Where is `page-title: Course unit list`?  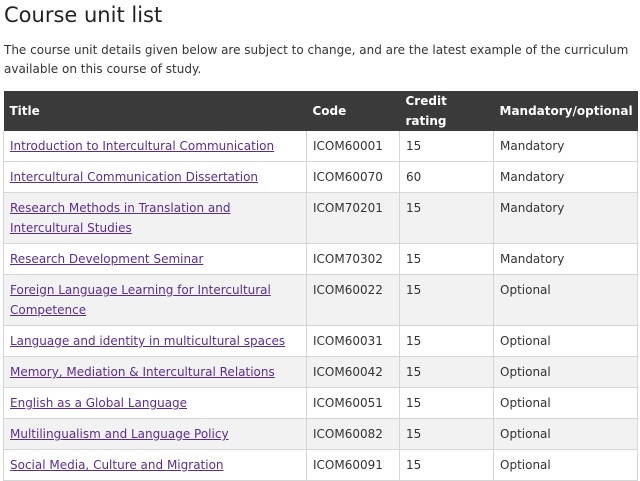 page-title: Course unit list is located at coordinates (83, 15).